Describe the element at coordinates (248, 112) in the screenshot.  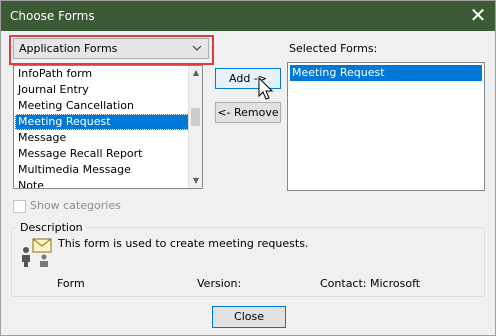
I see `remove-button: <- Remove` at that location.